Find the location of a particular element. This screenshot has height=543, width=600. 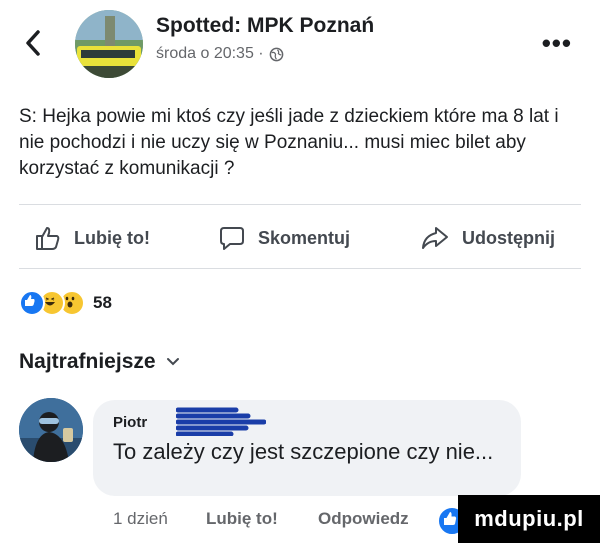

comment-bubble-icon is located at coordinates (232, 238).